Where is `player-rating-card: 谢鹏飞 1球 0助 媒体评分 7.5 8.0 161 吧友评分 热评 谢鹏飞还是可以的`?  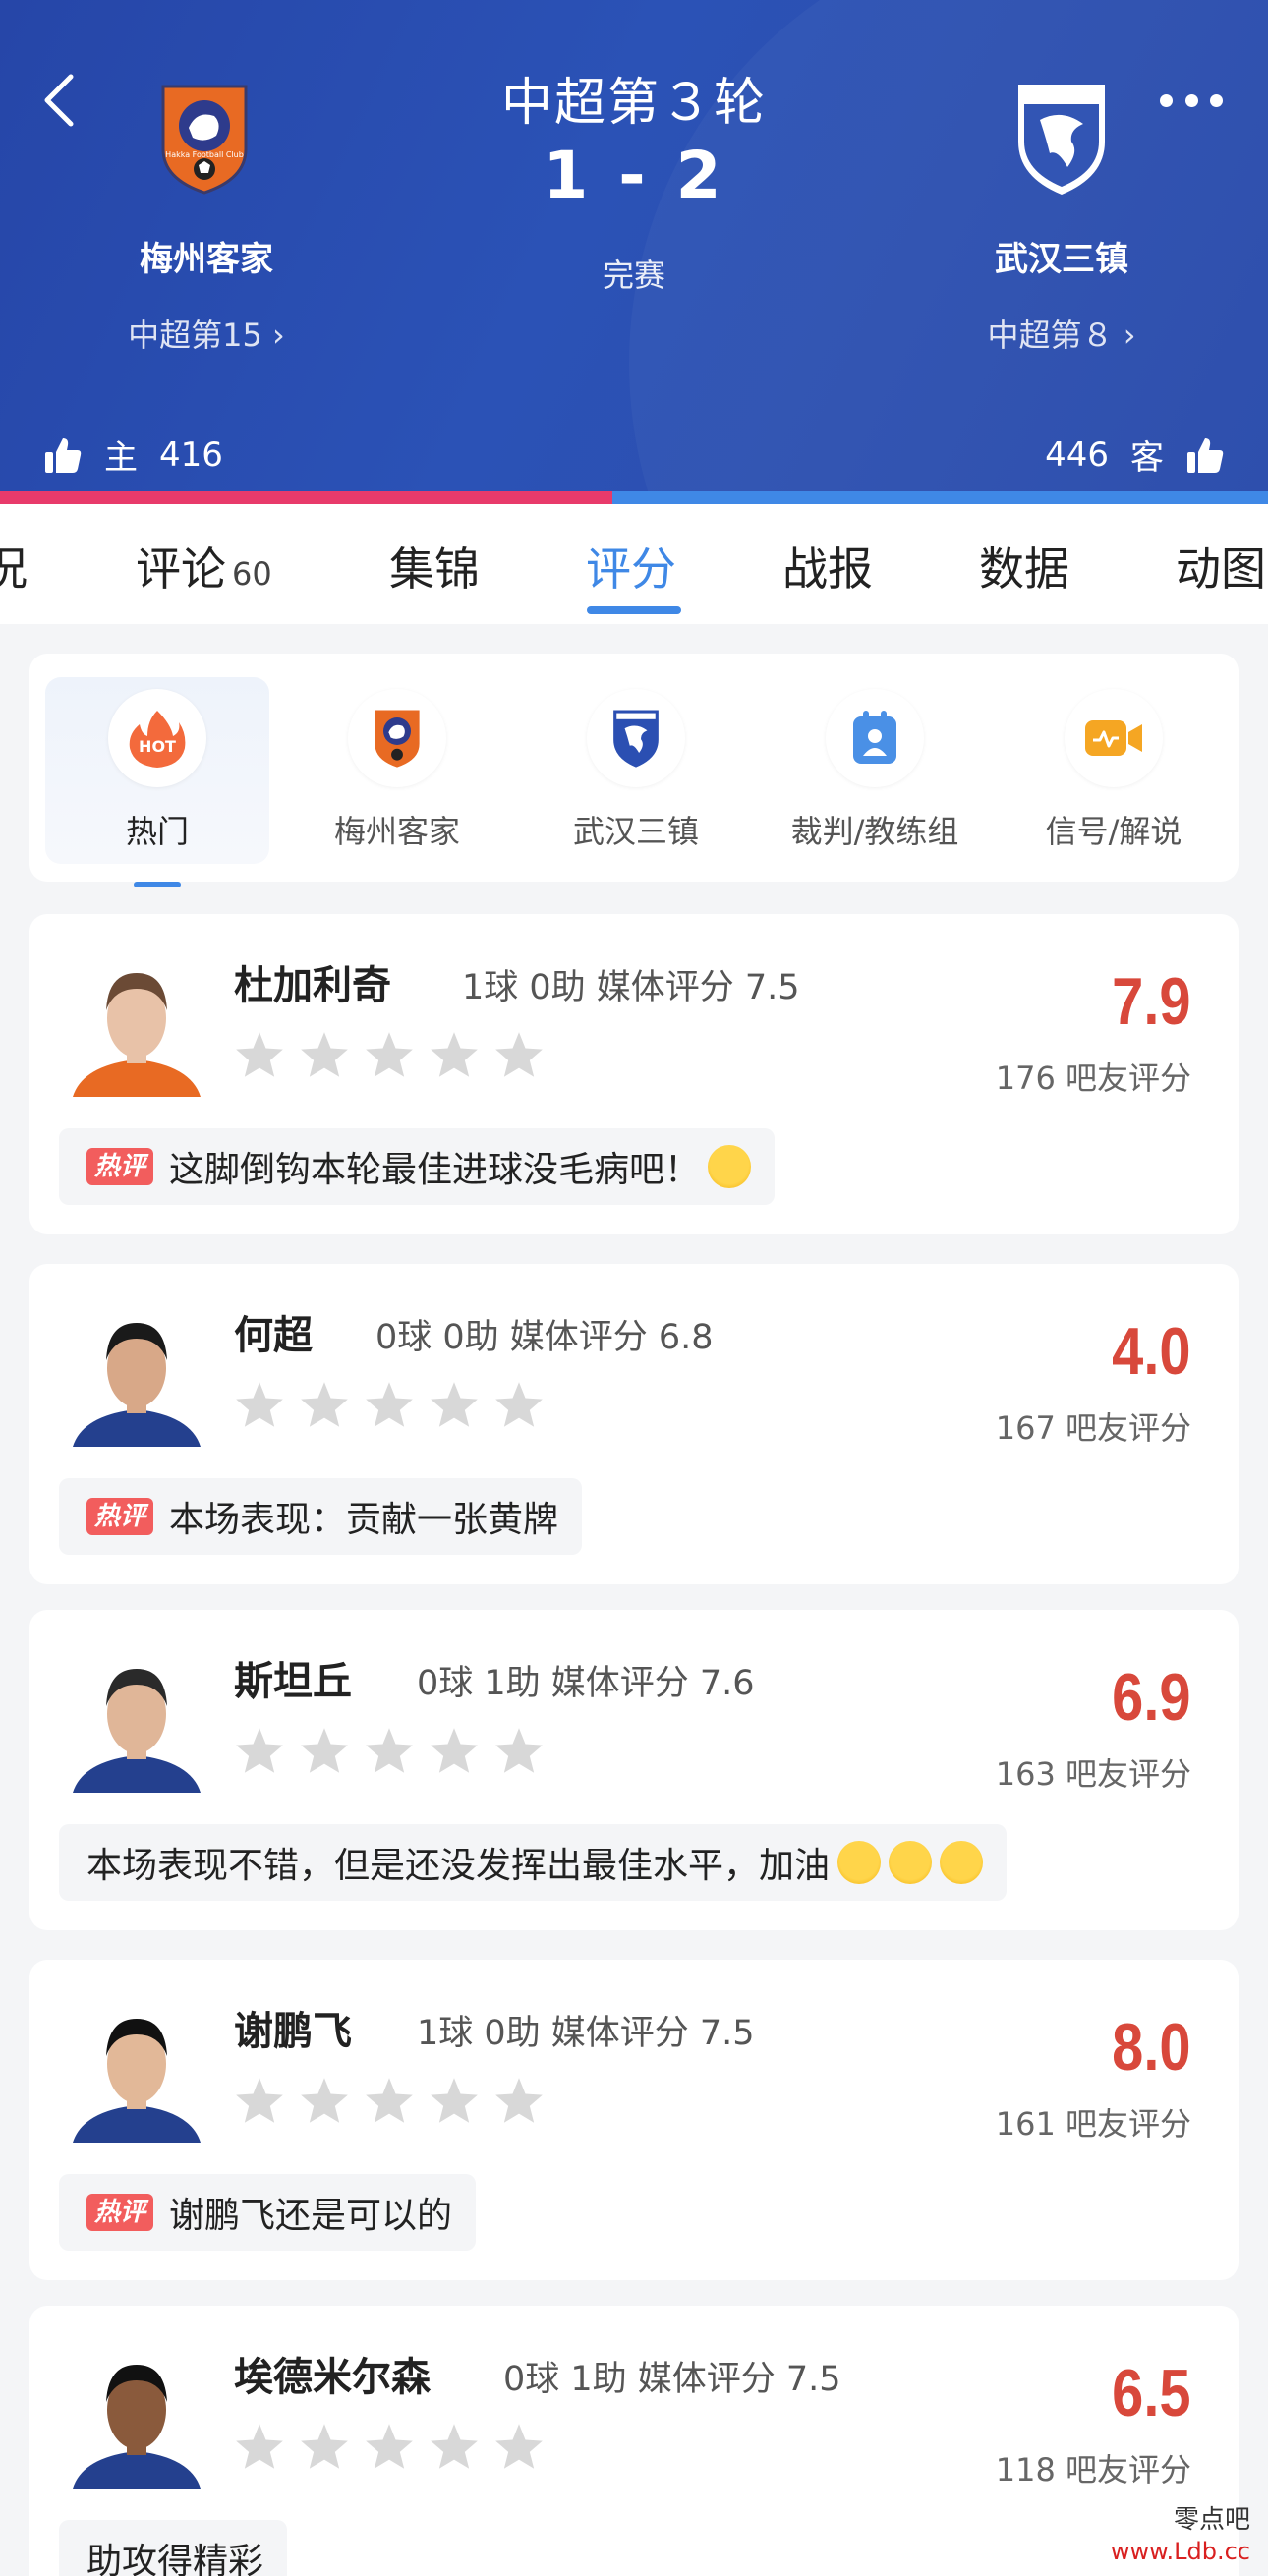
player-rating-card: 谢鹏飞 1球 0助 媒体评分 7.5 8.0 161 吧友评分 热评 谢鹏飞还是可以的 is located at coordinates (634, 2120).